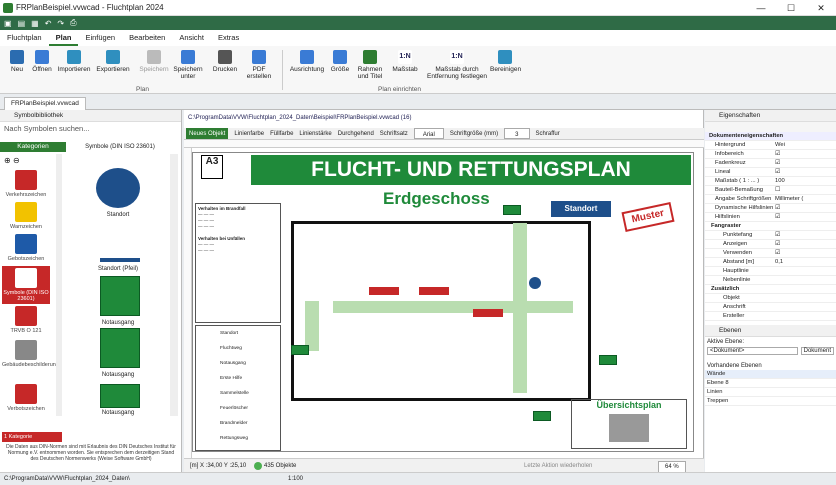 This screenshot has width=836, height=485. I want to click on prop-row: Lineal ☑, so click(770, 172).